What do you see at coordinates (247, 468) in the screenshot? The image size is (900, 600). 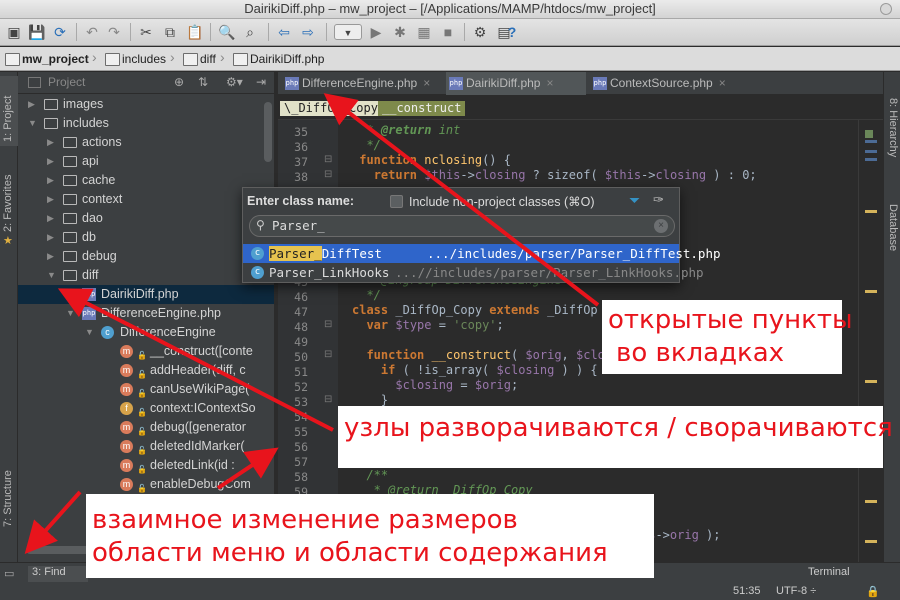 I see `arrow-to-splitter` at bounding box center [247, 468].